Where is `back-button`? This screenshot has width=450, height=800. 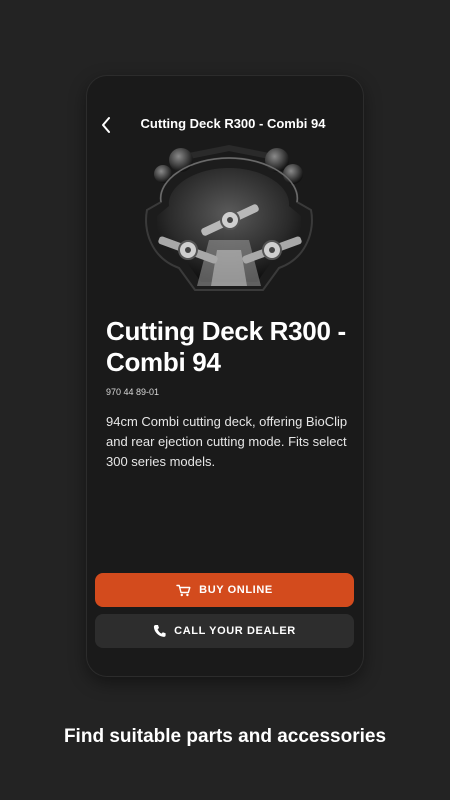
back-button is located at coordinates (106, 125).